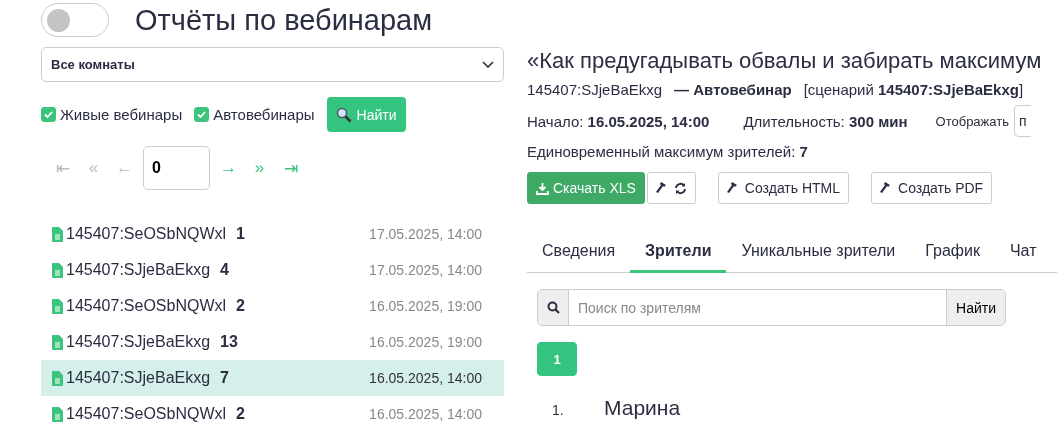 The height and width of the screenshot is (437, 1057). I want to click on display-label: Отображать, so click(972, 121).